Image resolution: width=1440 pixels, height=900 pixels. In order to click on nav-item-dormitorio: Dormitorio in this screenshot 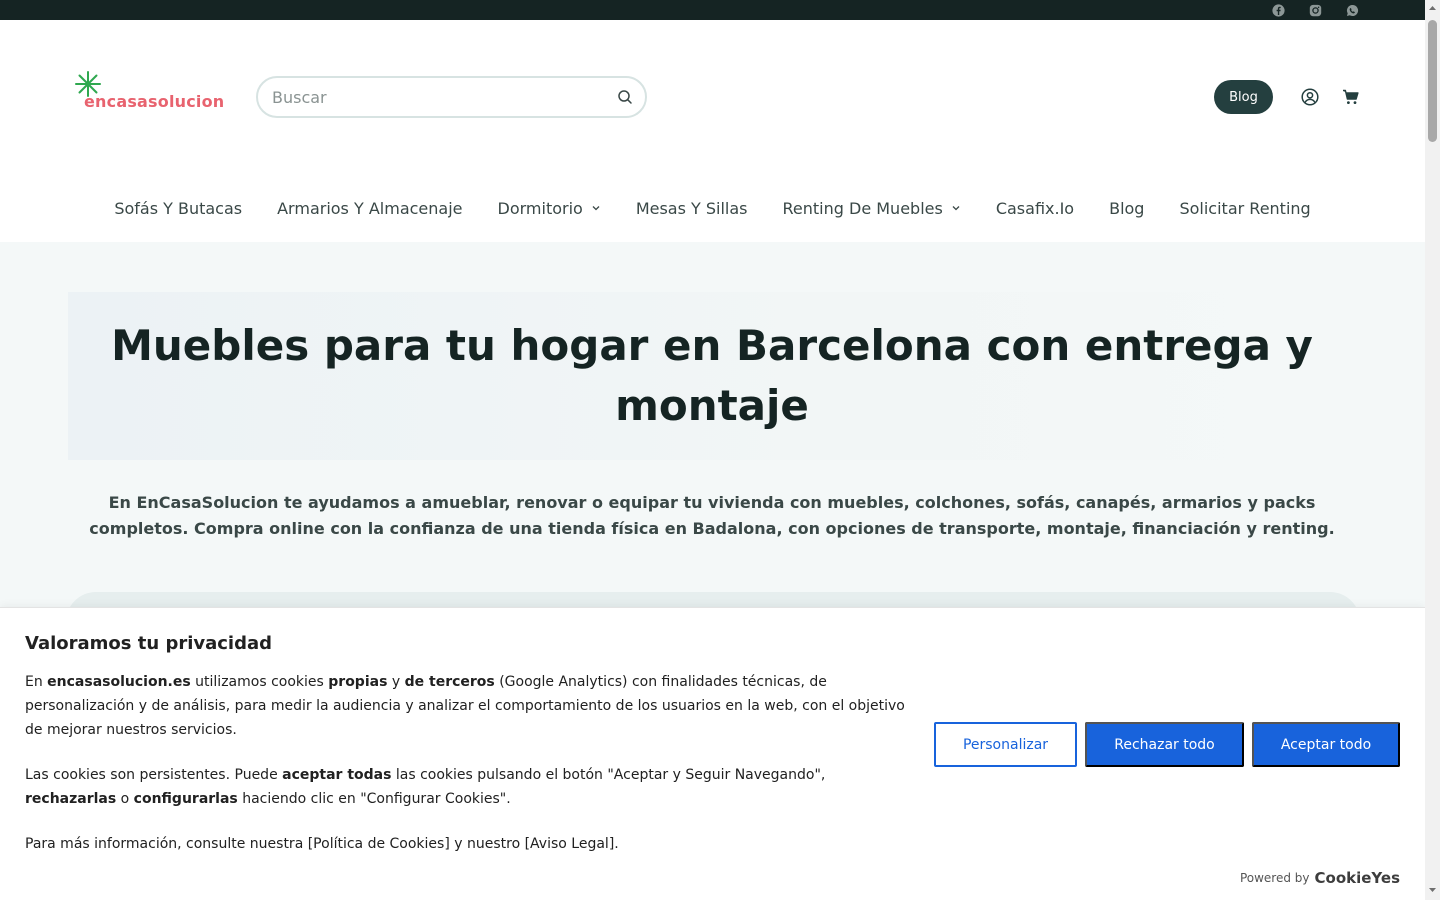, I will do `click(549, 208)`.